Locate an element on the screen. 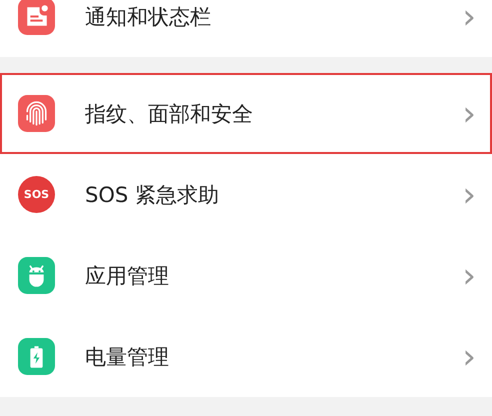 Image resolution: width=492 pixels, height=416 pixels. item-label: SOS 紧急求助 is located at coordinates (152, 195).